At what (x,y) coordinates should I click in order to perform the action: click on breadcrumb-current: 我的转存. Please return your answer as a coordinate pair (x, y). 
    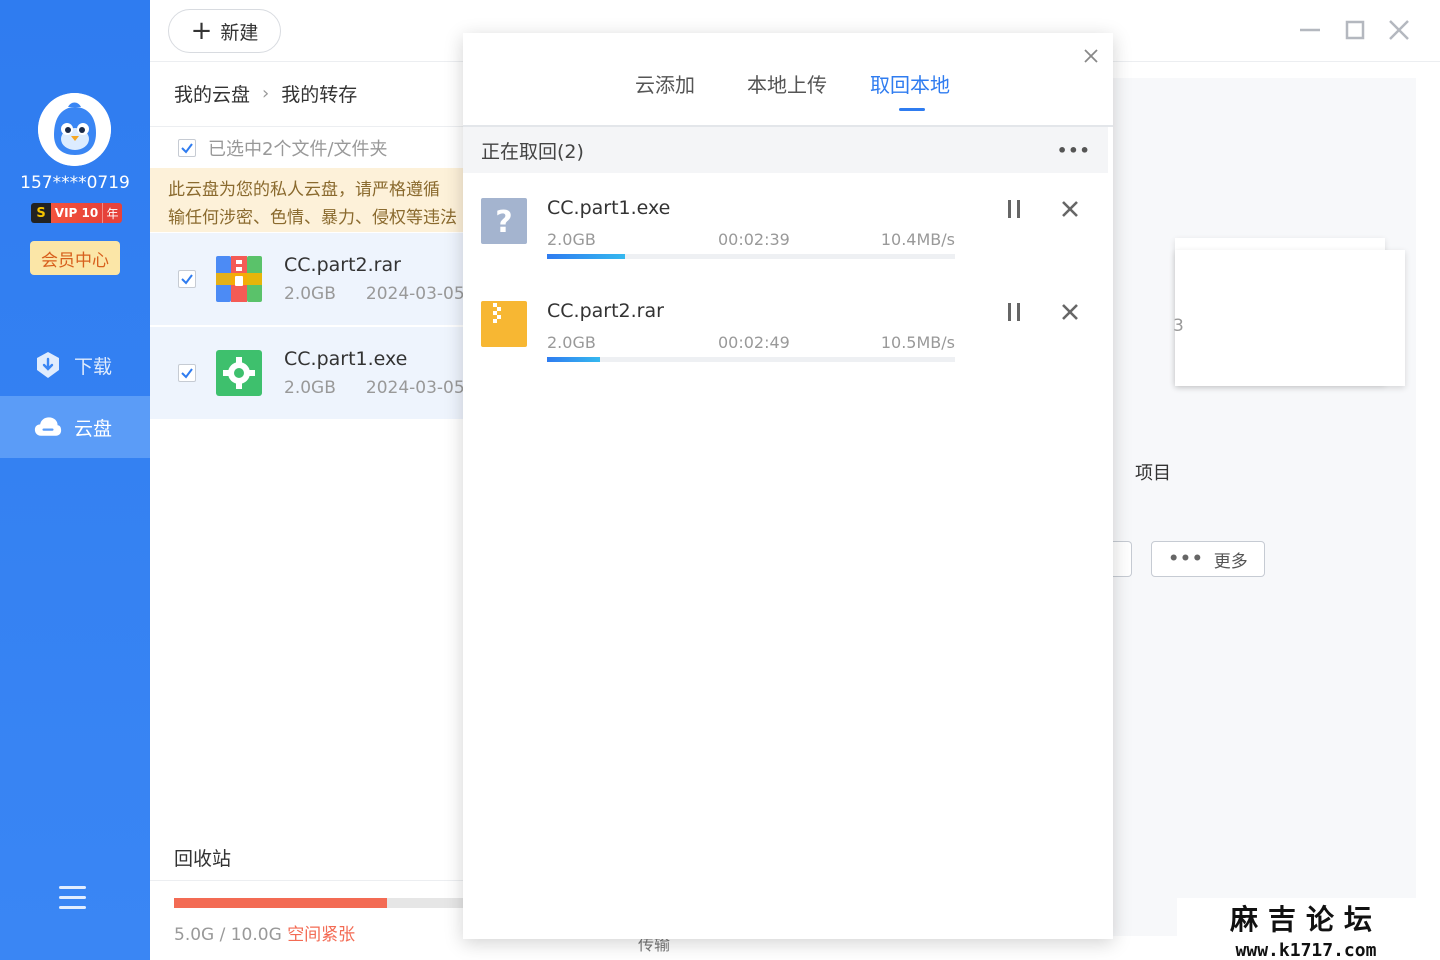
    Looking at the image, I should click on (319, 95).